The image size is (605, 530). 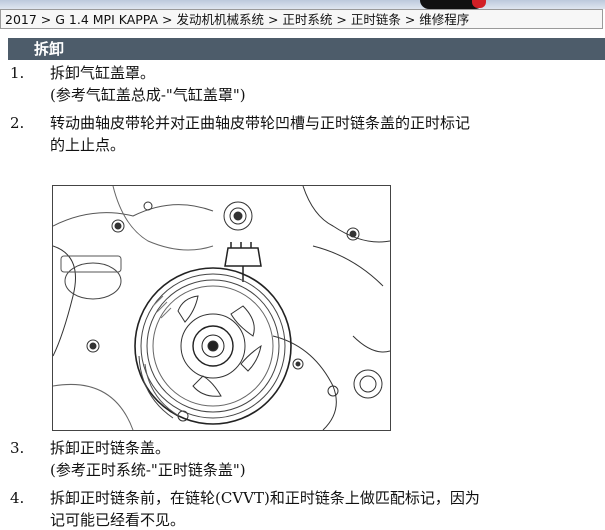 I want to click on step-text-continued: 记可能已经看不见。, so click(x=118, y=520).